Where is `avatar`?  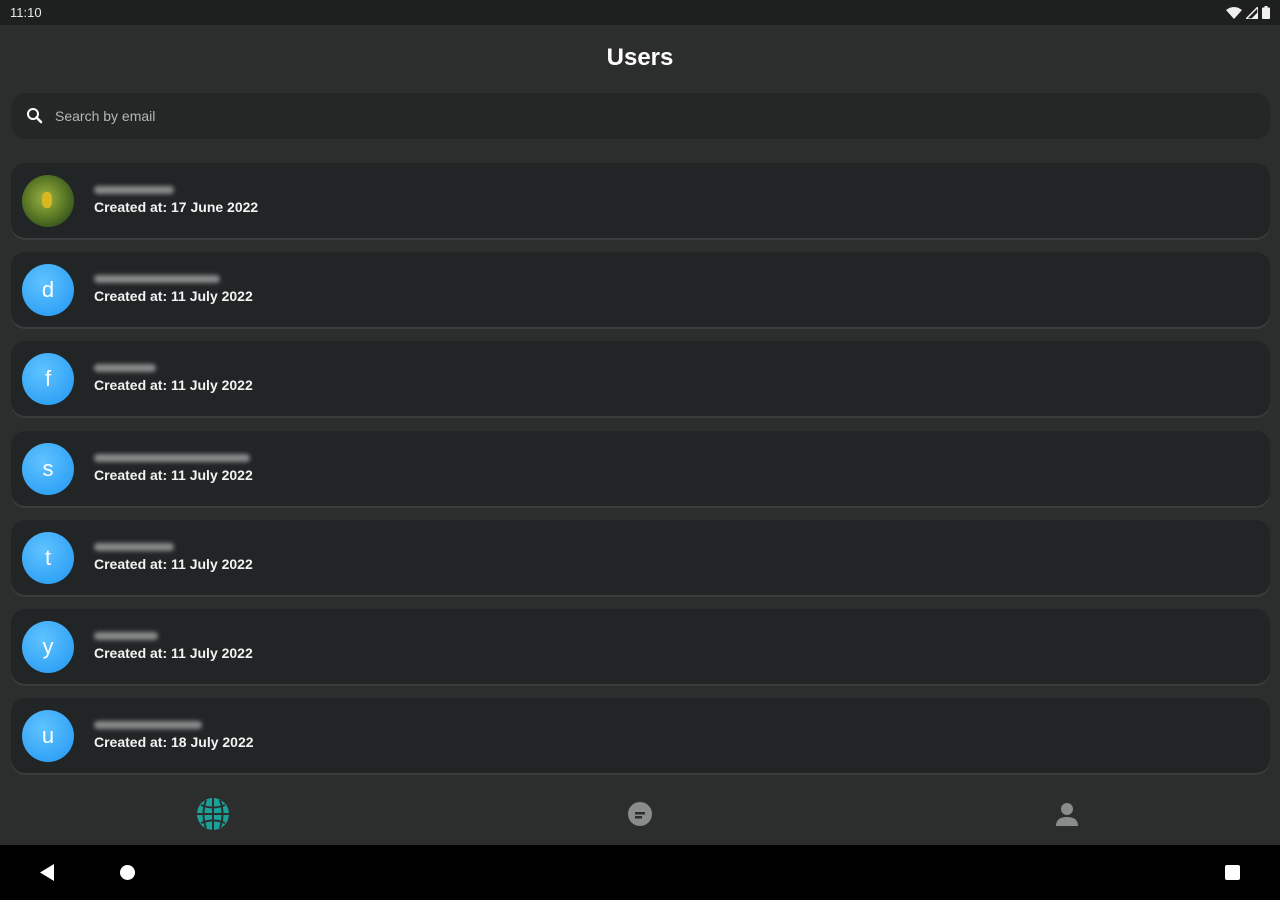
avatar is located at coordinates (48, 200).